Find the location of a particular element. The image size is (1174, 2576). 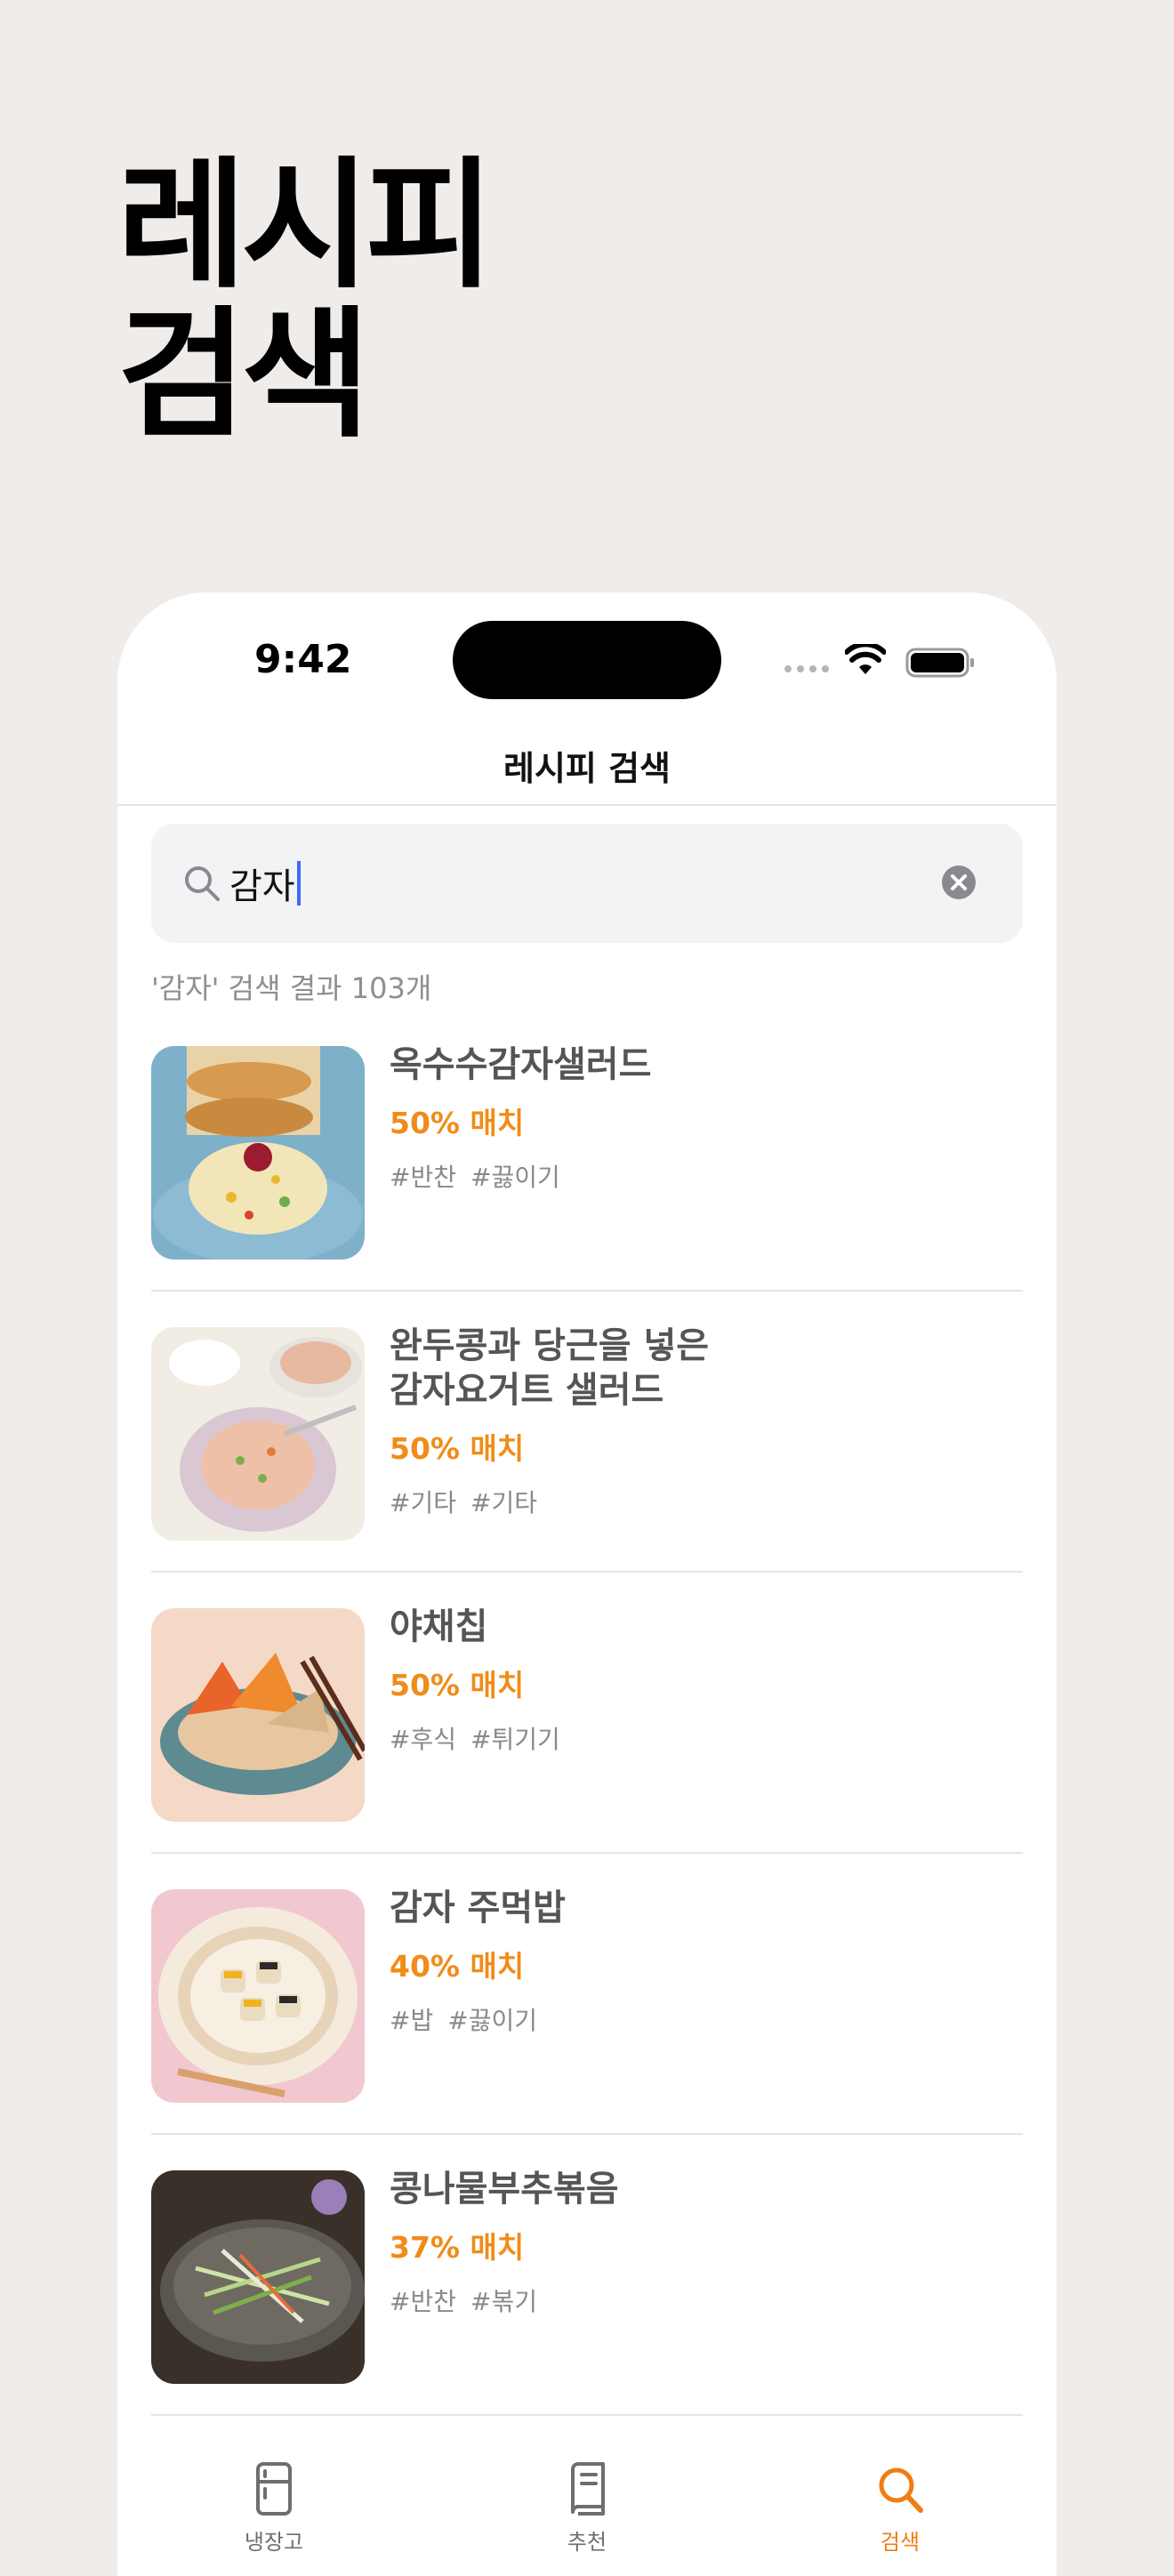

recipe-name: 감자 주먹밥 is located at coordinates (478, 1908).